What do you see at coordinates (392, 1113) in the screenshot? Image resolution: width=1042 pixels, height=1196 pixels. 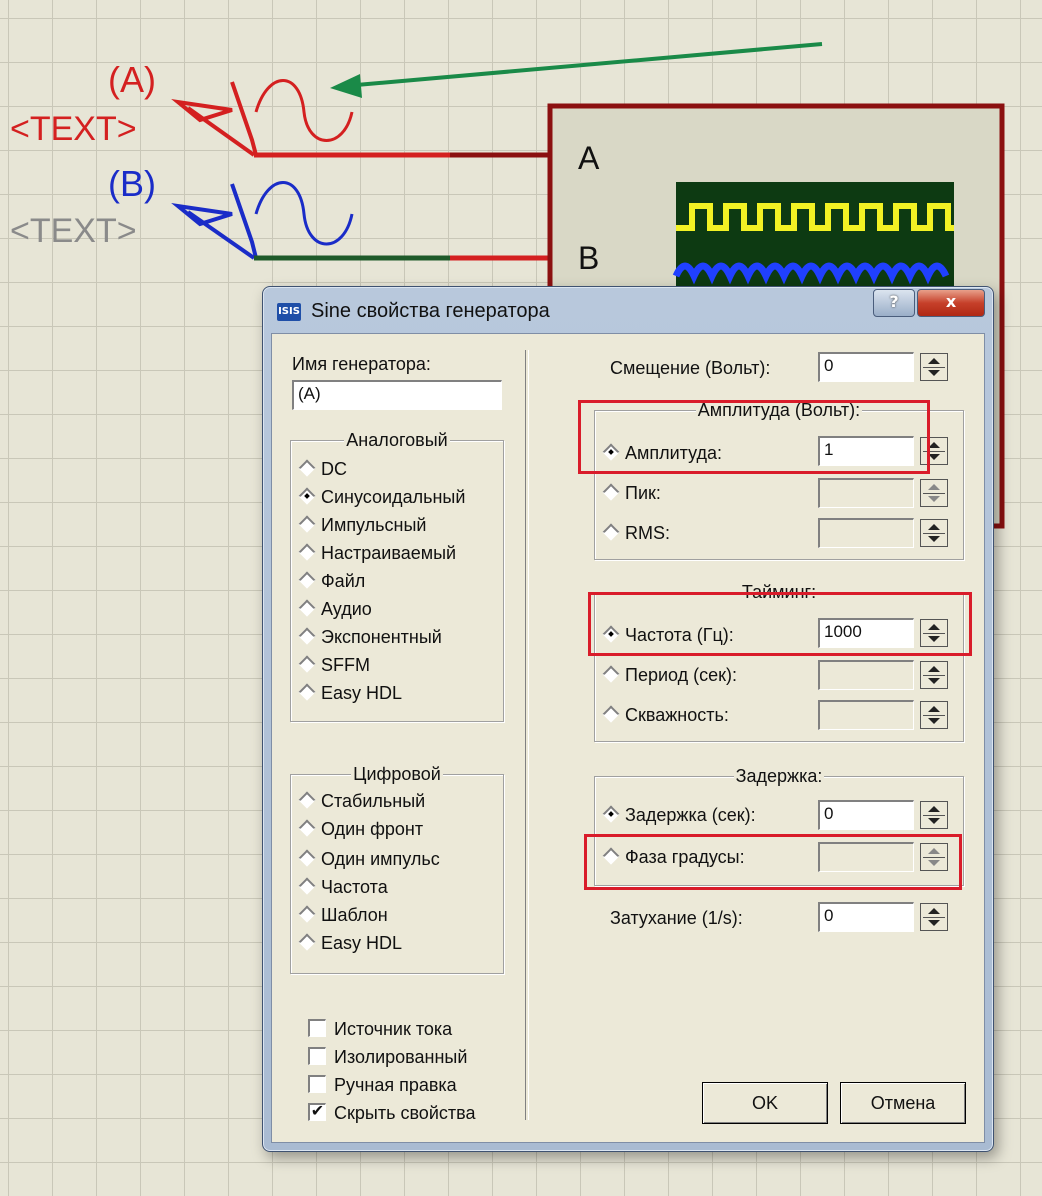 I see `checkbox-hide-properties: ✔ Скрыть свойства` at bounding box center [392, 1113].